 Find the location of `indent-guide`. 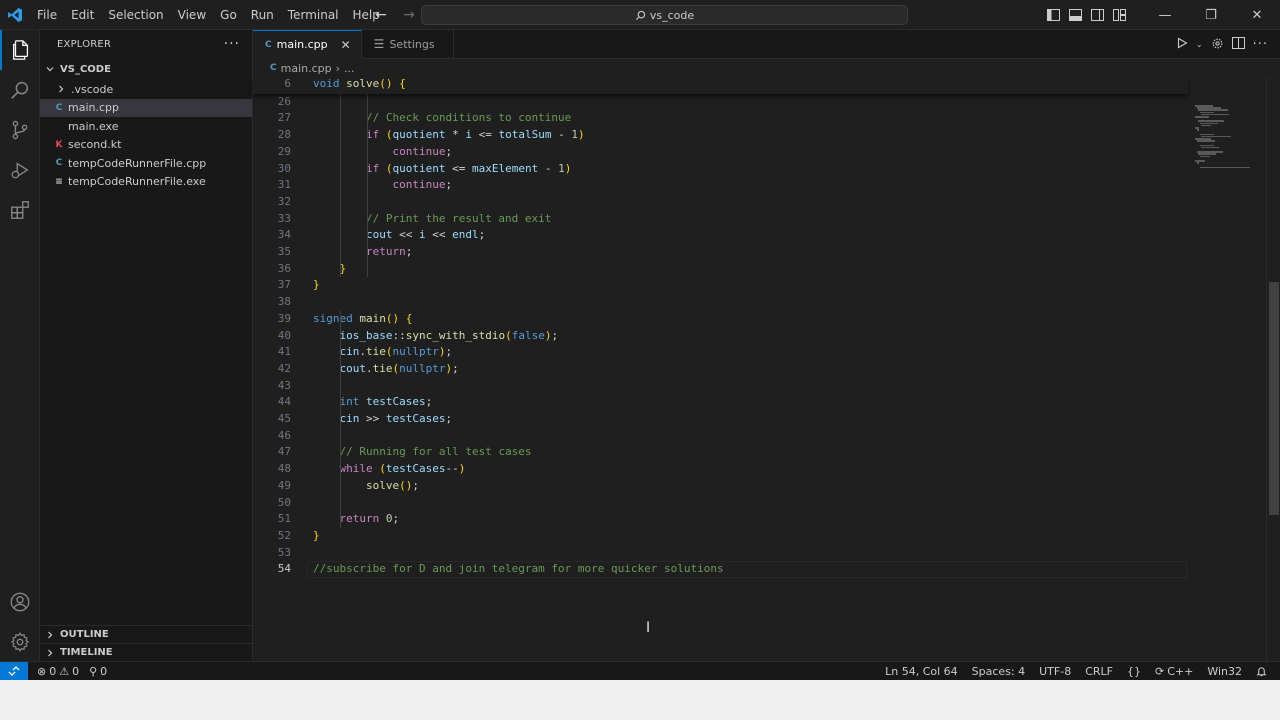

indent-guide is located at coordinates (340, 185).